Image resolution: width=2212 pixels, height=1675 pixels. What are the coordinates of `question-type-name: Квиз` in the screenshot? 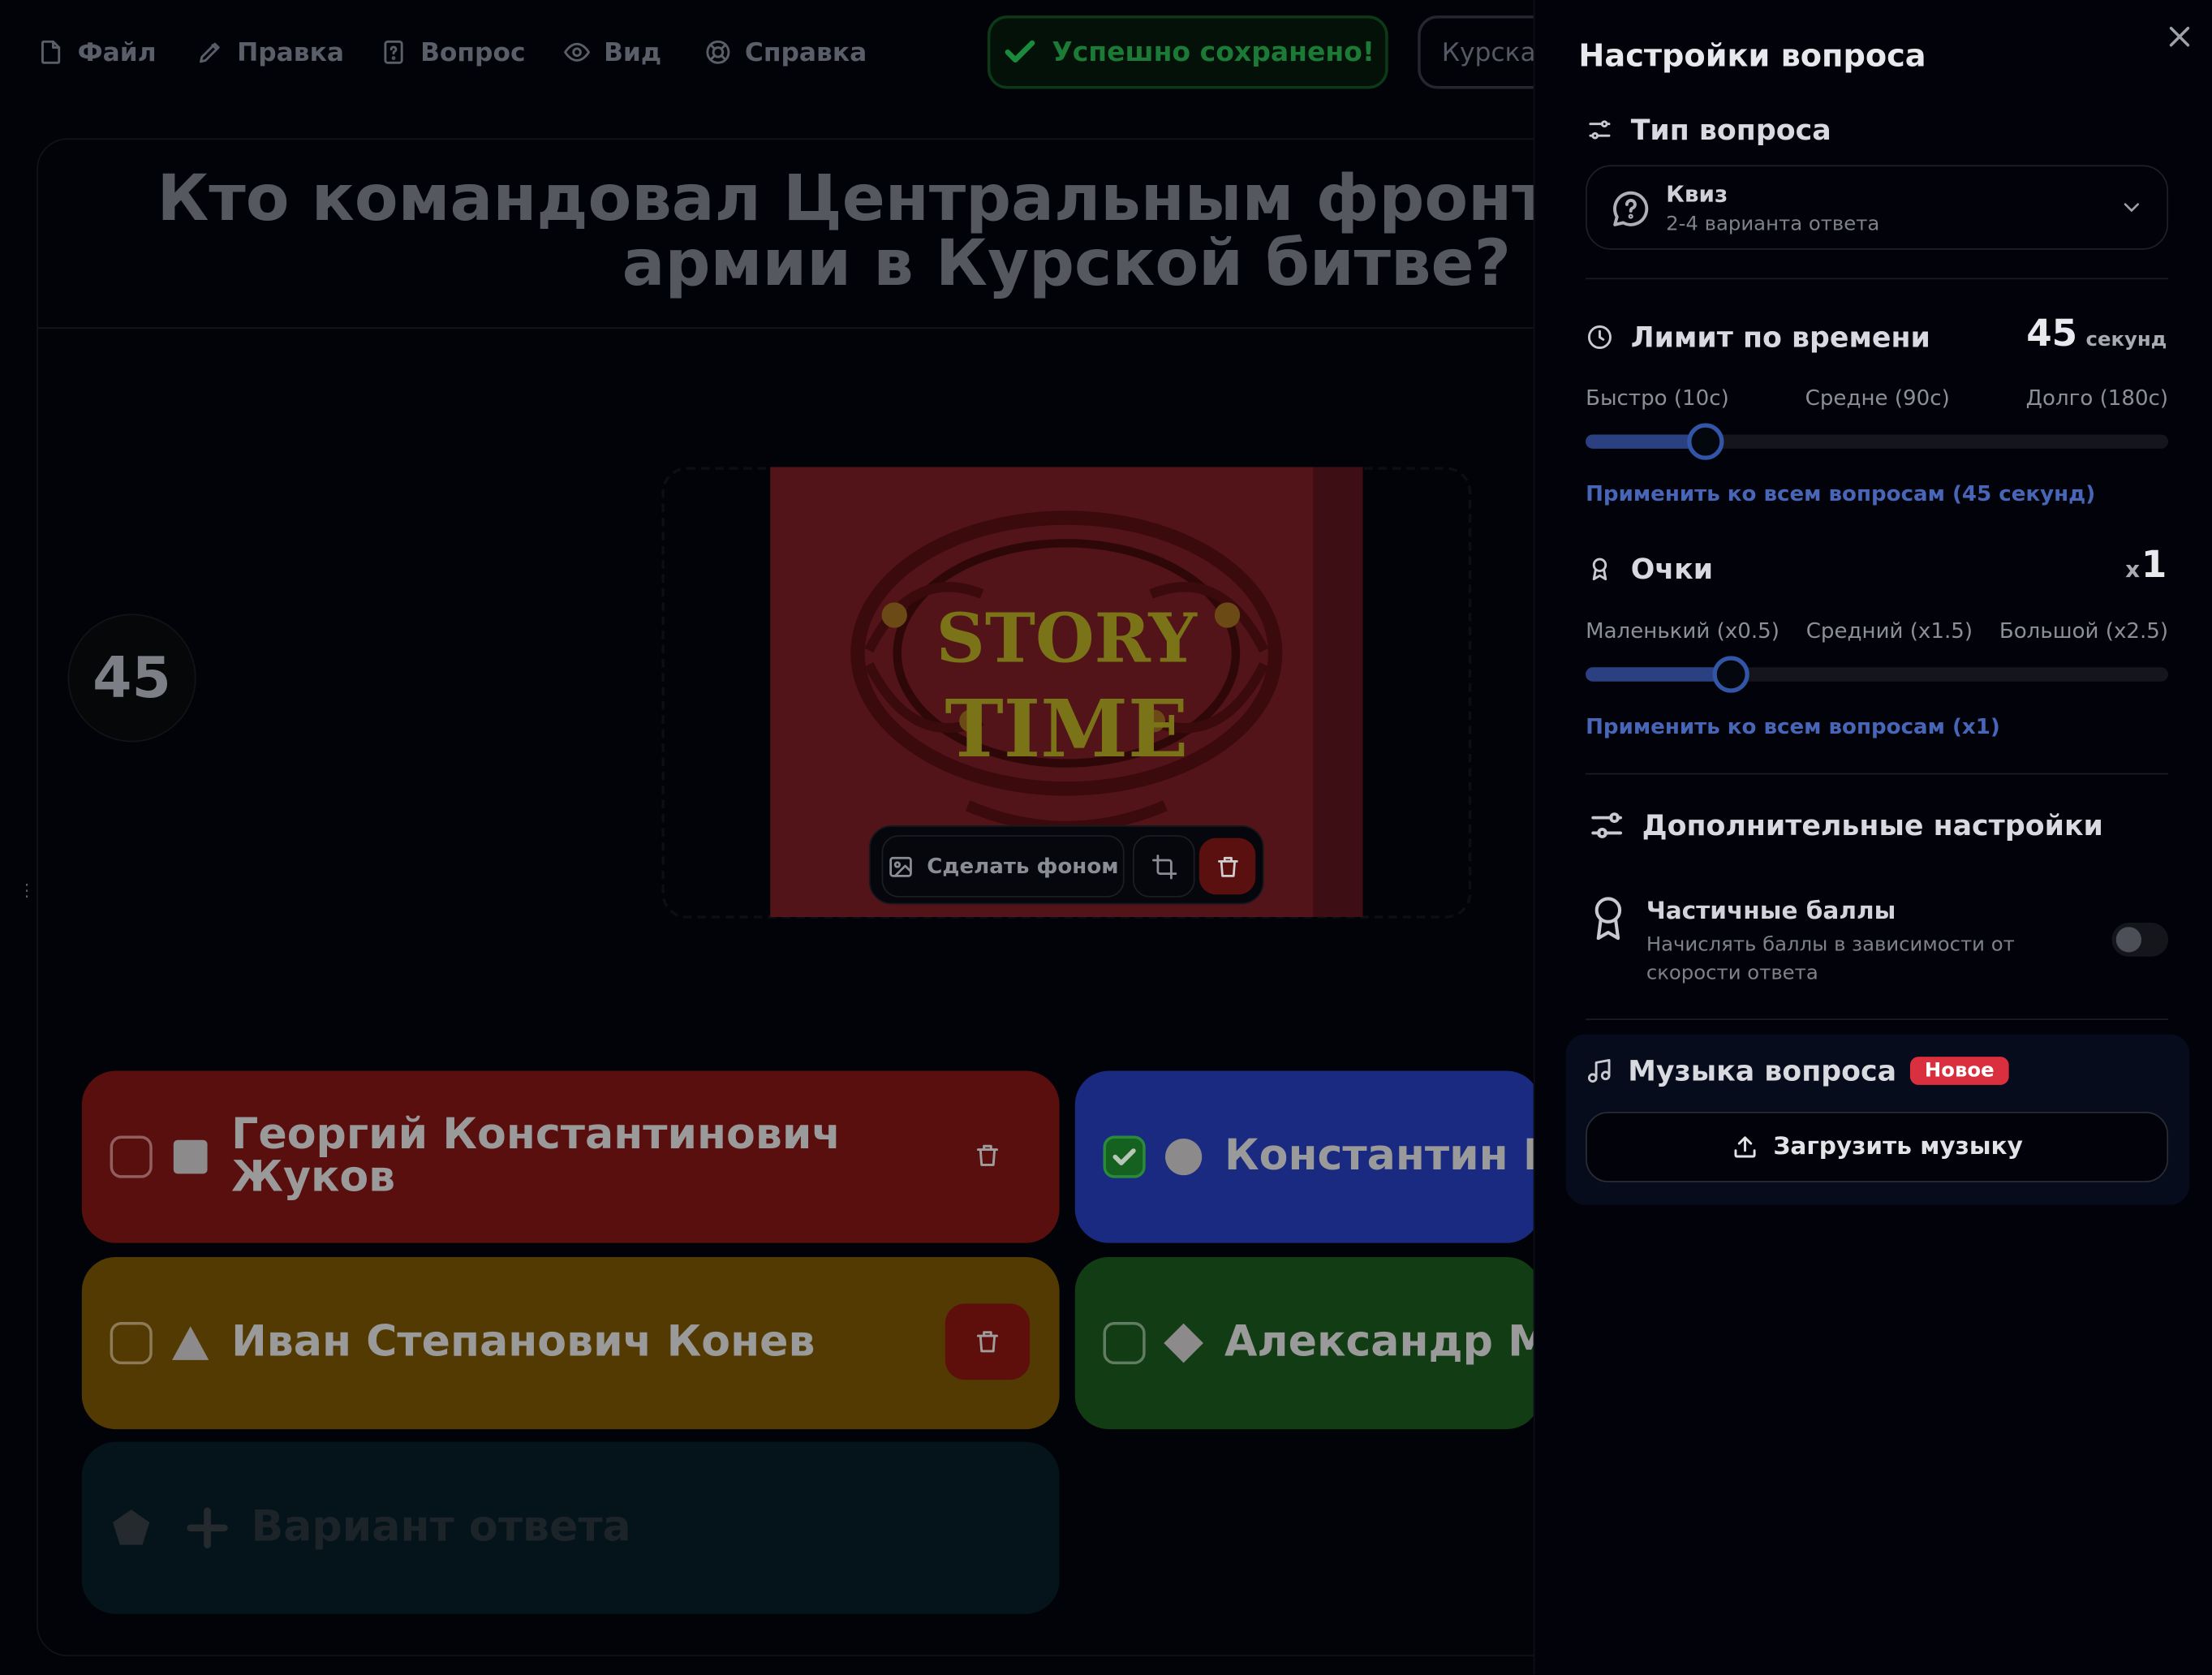 It's located at (1697, 194).